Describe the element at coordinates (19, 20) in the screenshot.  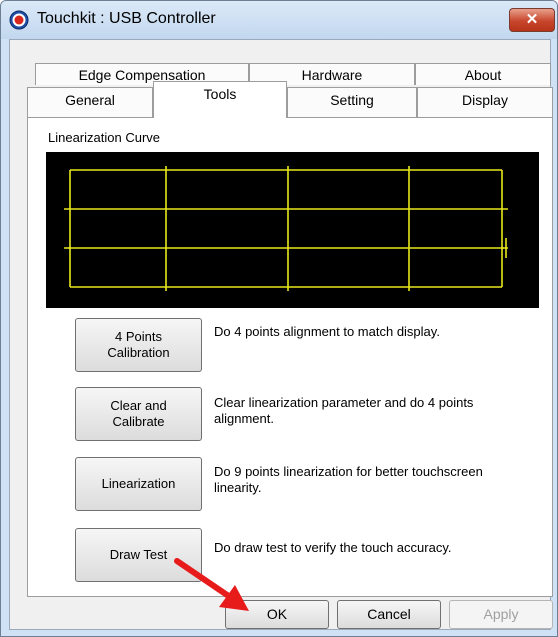
I see `touchkit-app-icon` at that location.